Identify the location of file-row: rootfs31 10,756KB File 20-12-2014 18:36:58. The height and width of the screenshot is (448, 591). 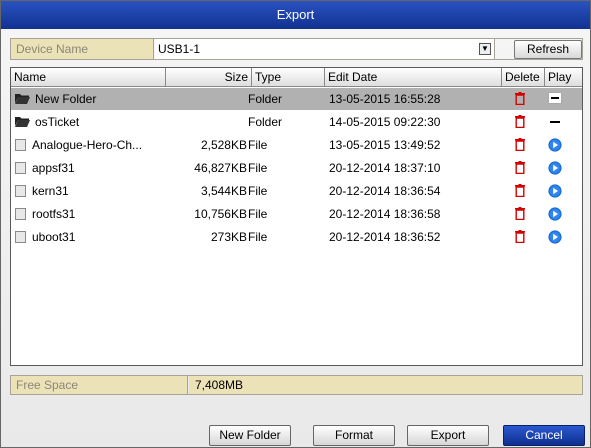
(296, 214).